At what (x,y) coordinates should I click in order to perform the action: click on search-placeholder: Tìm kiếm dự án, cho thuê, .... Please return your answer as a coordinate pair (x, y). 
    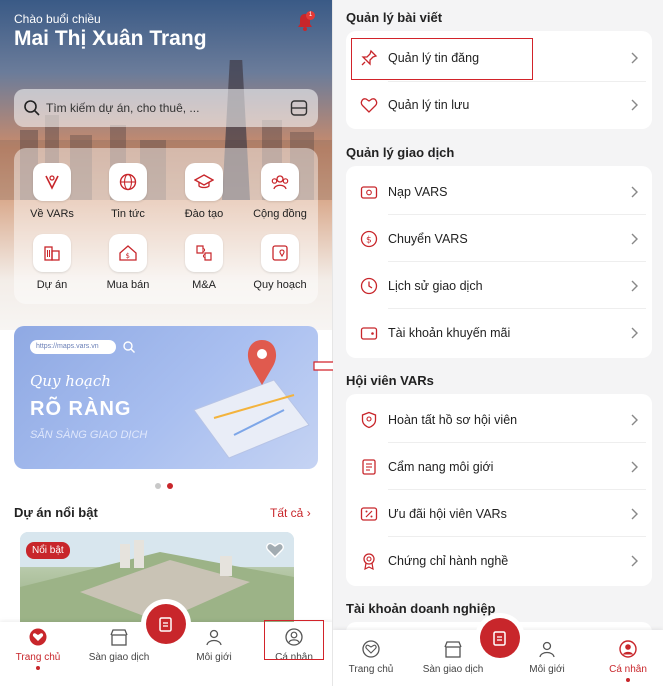
    Looking at the image, I should click on (123, 108).